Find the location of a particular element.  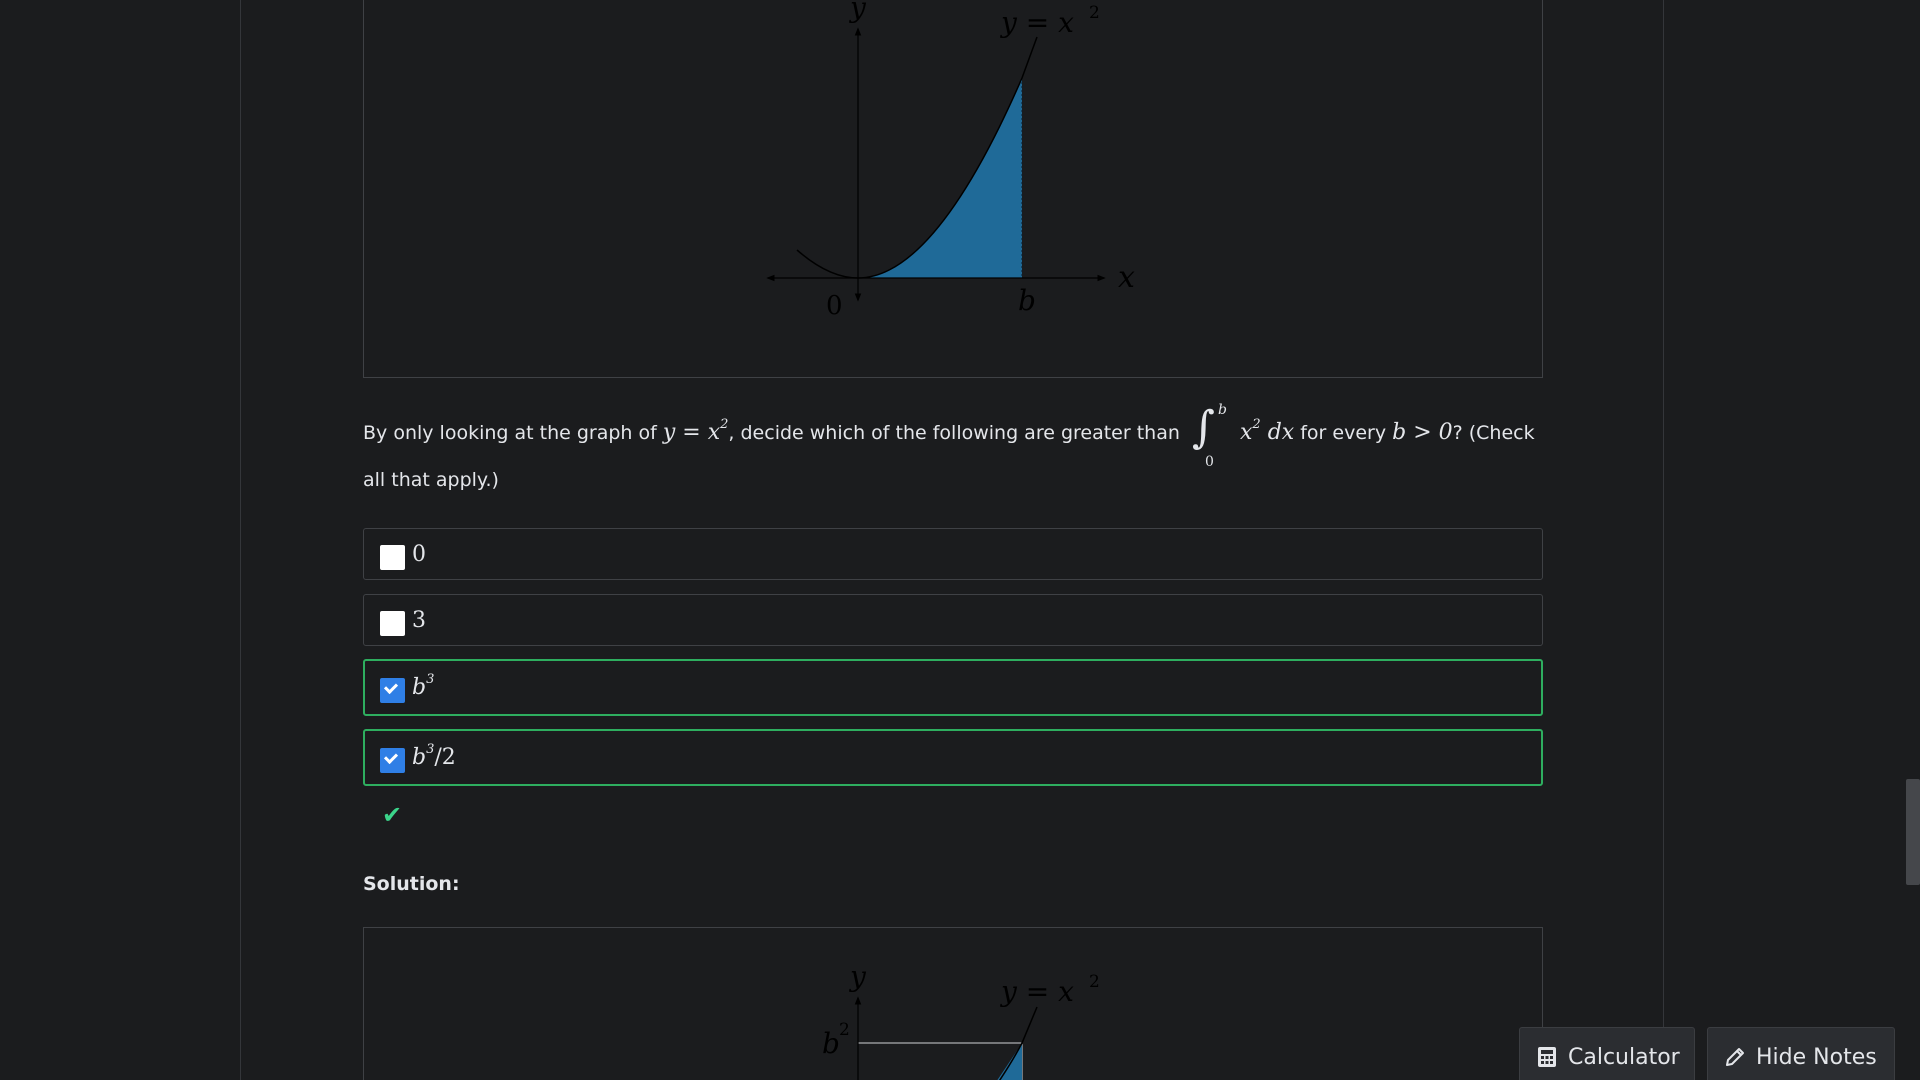

calculator-button: Calculator is located at coordinates (1607, 1053).